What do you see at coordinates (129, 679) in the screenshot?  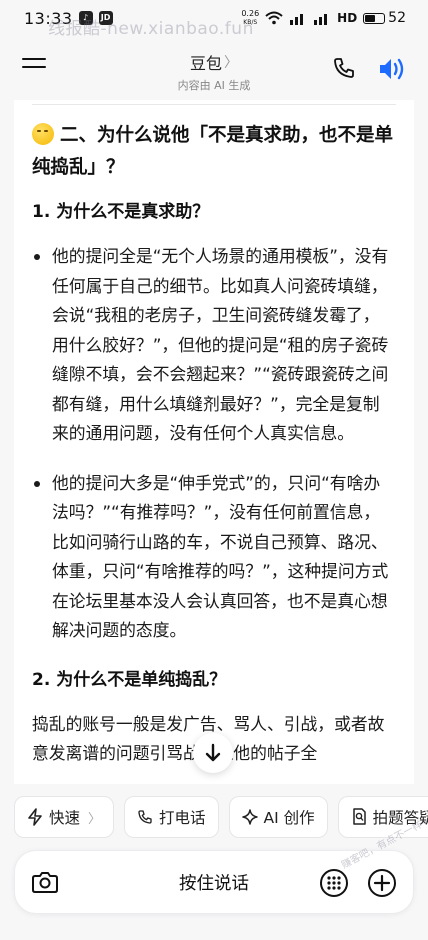 I see `sub-title-2: 2. 为什么不是单纯捣乱？` at bounding box center [129, 679].